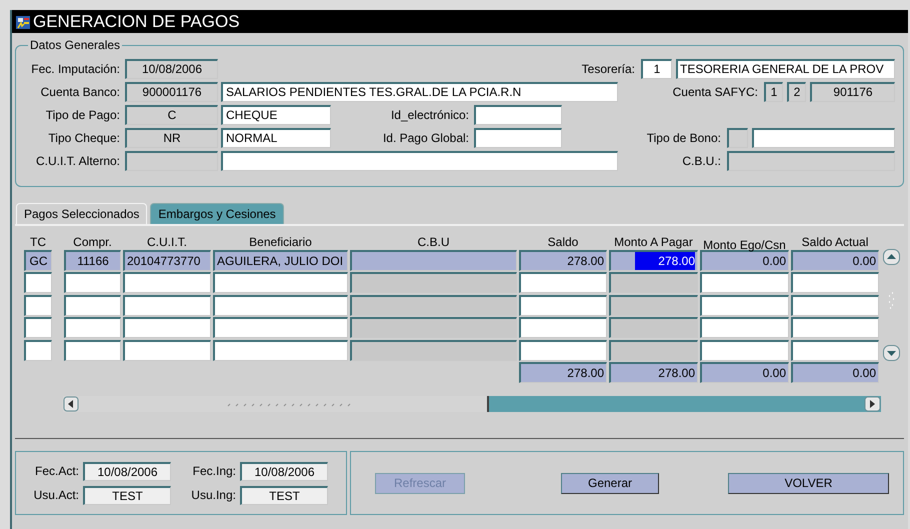 Image resolution: width=910 pixels, height=529 pixels. I want to click on column-header: Saldo, so click(563, 242).